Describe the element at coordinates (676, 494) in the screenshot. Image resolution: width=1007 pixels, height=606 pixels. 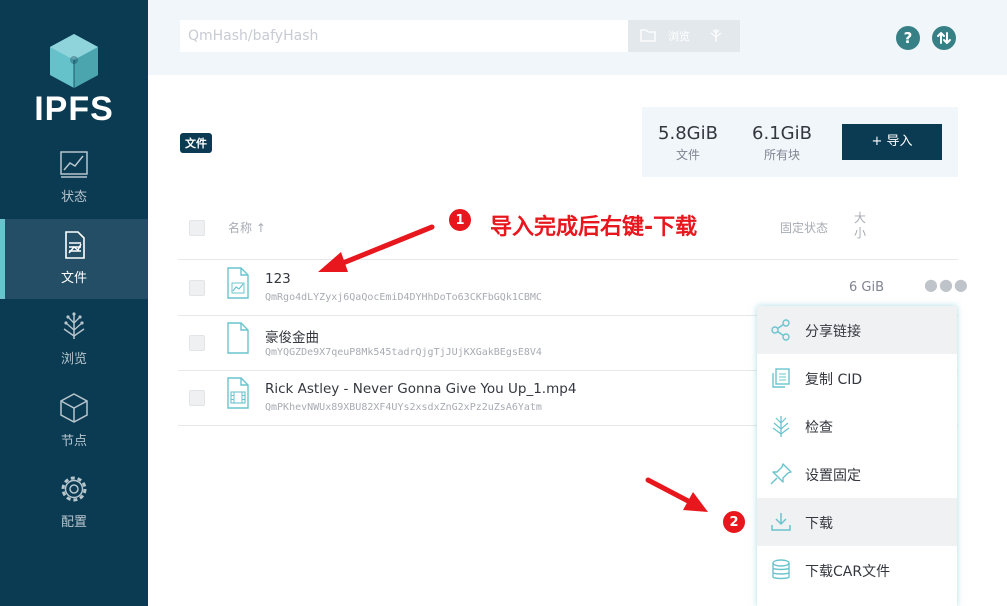
I see `arrow-to-download-icon` at that location.